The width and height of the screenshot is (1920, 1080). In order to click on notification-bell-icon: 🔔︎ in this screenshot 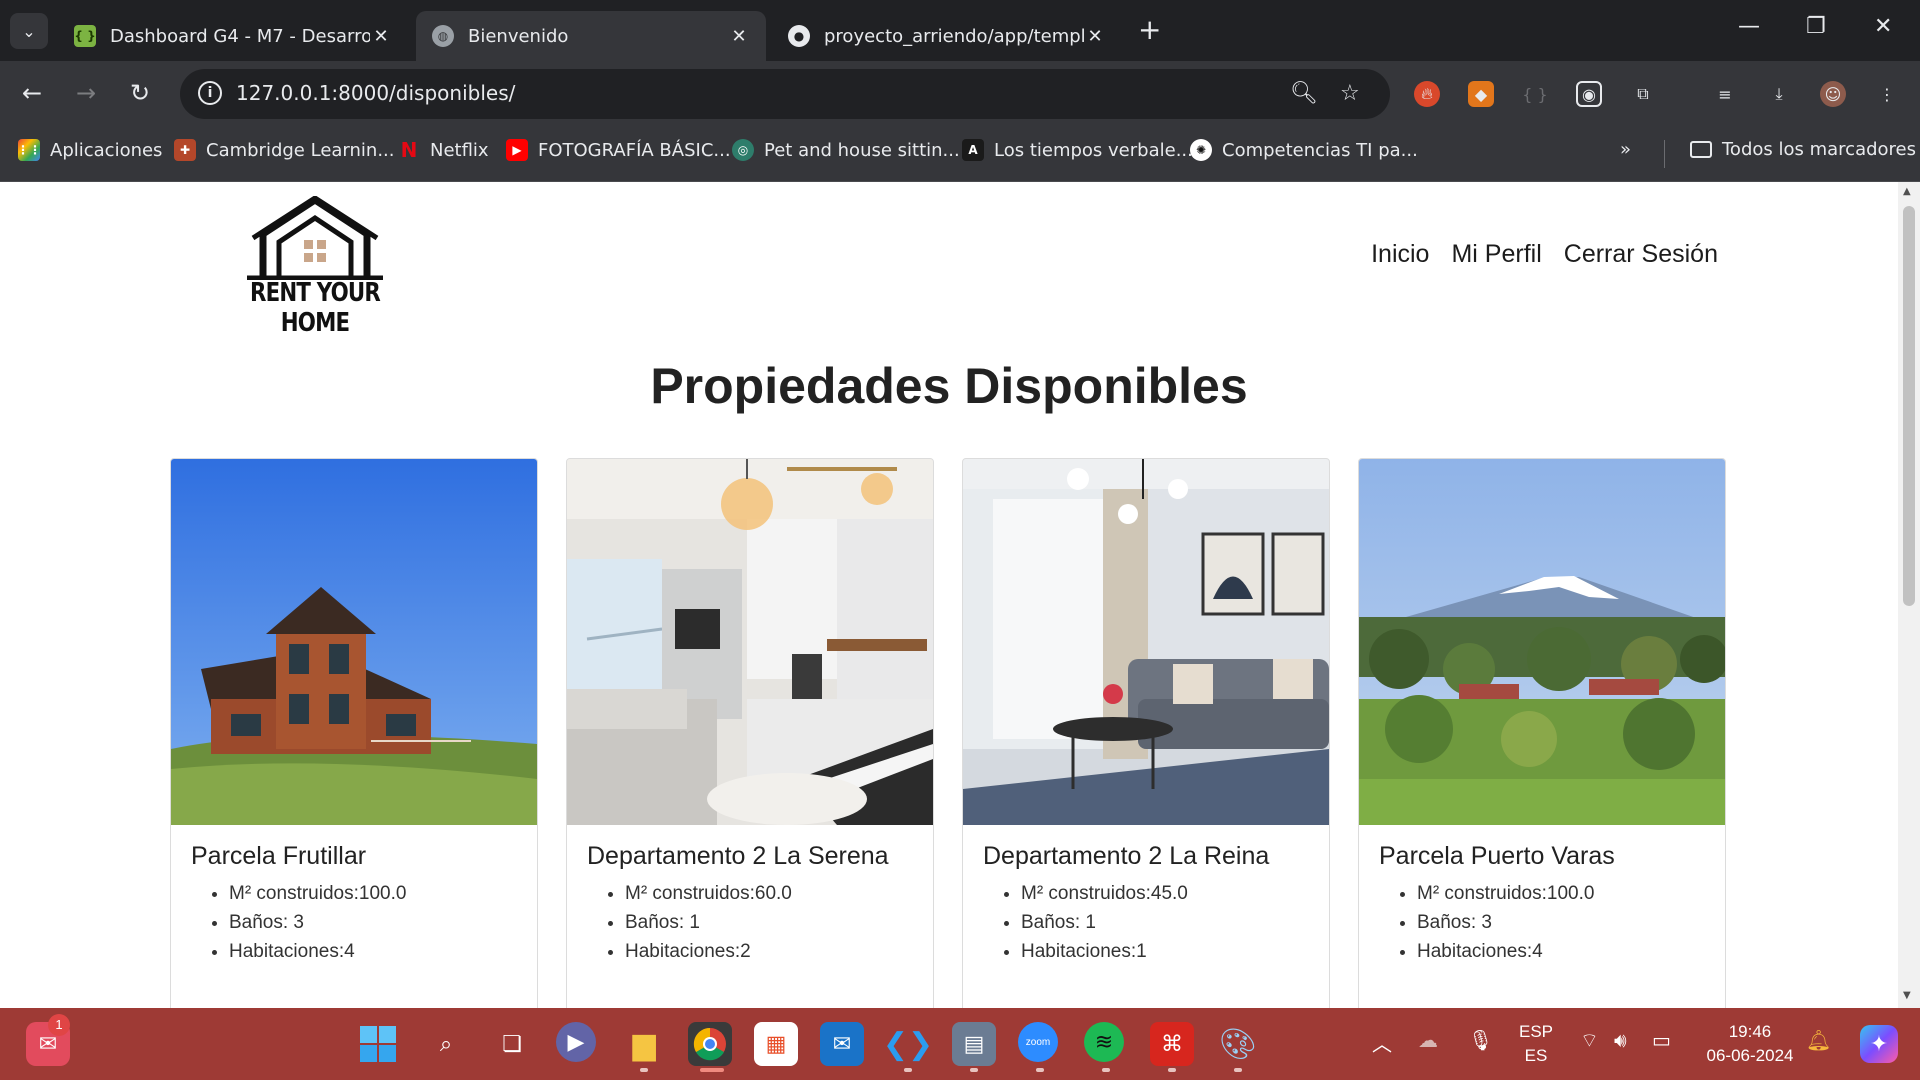, I will do `click(1818, 1040)`.